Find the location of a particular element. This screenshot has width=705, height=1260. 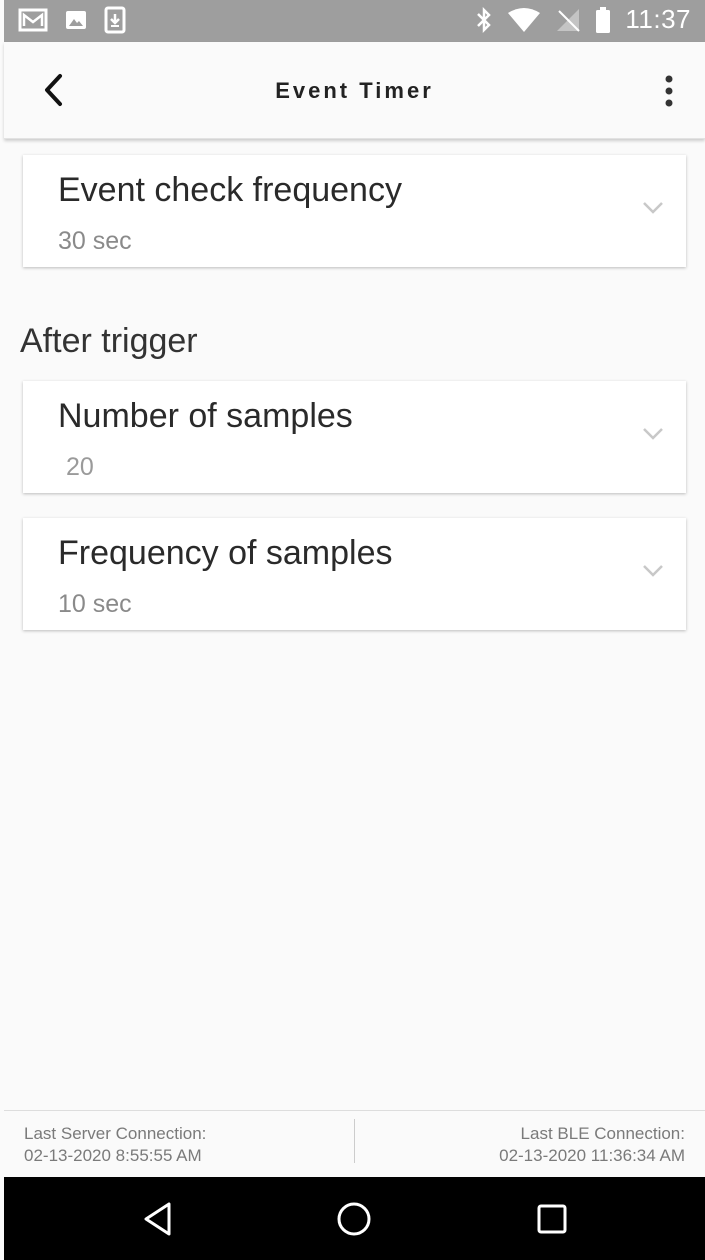

clock: 11:37 is located at coordinates (658, 19).